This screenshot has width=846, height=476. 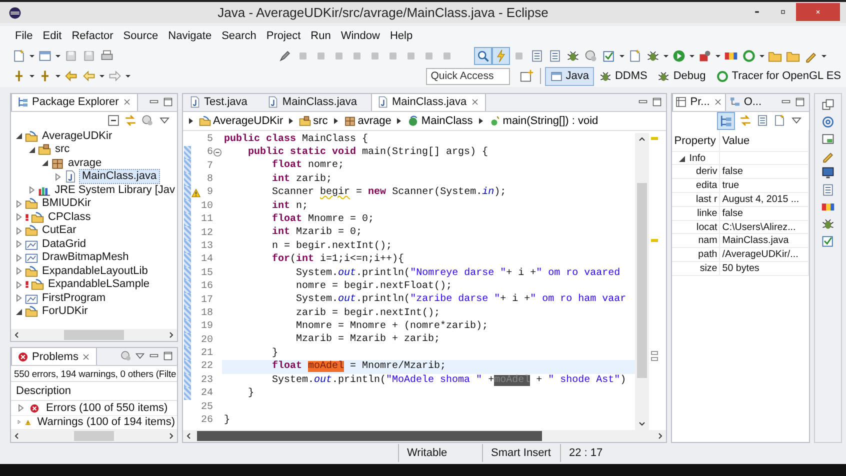 I want to click on tree-item: DrawBitmapMesh, so click(x=85, y=257).